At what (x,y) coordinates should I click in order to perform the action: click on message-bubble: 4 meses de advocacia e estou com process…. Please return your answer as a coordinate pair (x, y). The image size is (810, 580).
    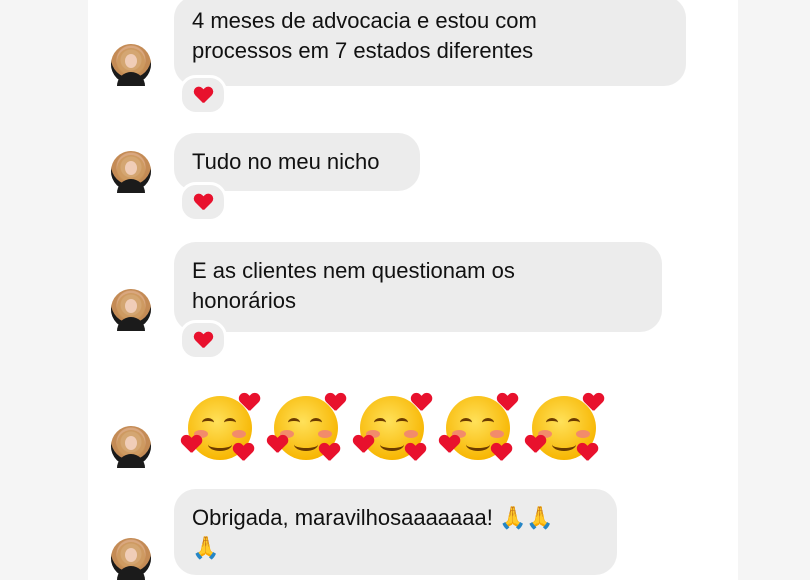
    Looking at the image, I should click on (430, 43).